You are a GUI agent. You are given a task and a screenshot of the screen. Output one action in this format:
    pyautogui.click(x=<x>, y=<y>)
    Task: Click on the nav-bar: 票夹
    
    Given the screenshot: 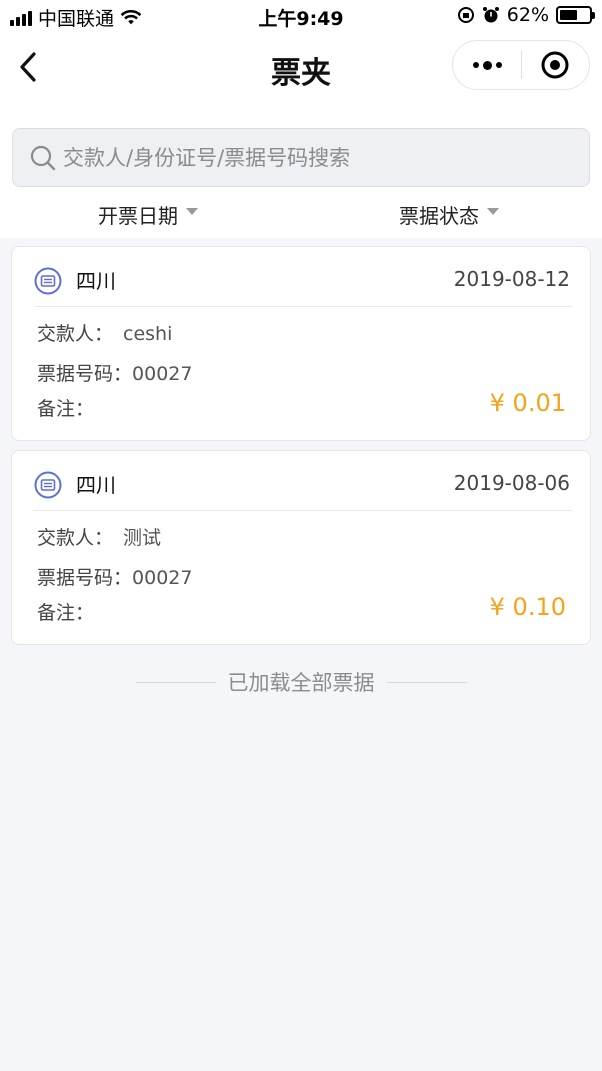 What is the action you would take?
    pyautogui.click(x=301, y=68)
    